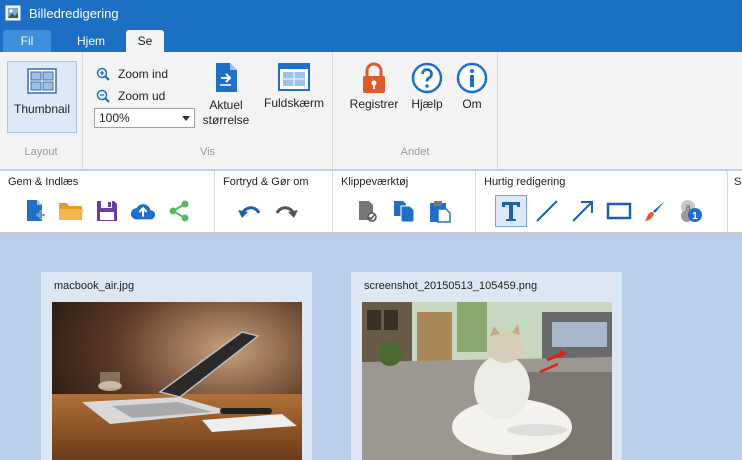  I want to click on actual-size-icon, so click(226, 77).